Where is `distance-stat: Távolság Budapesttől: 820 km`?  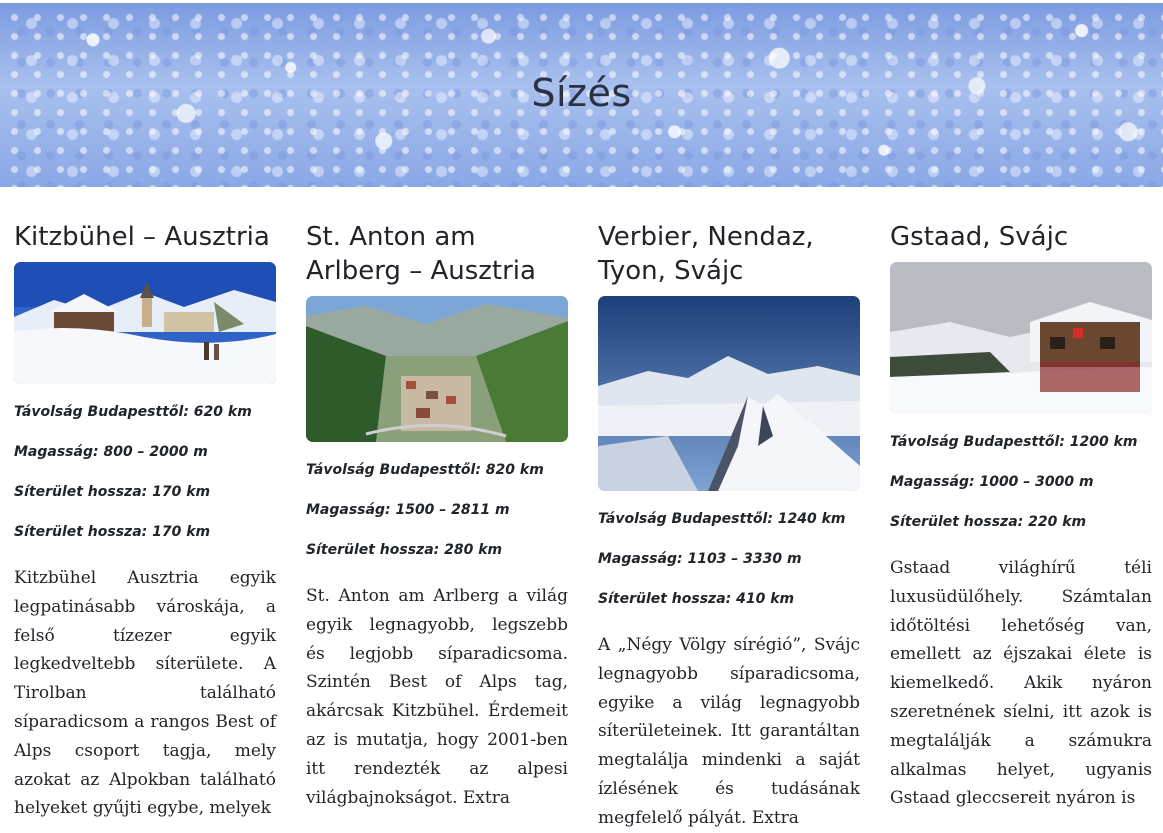 distance-stat: Távolság Budapesttől: 820 km is located at coordinates (425, 470).